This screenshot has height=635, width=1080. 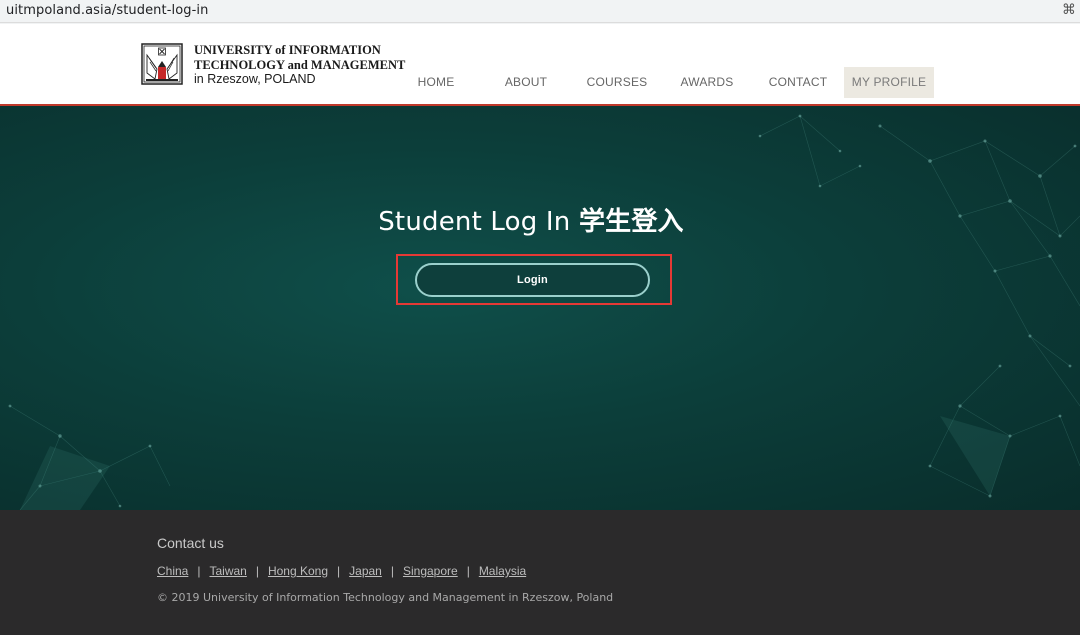 What do you see at coordinates (287, 50) in the screenshot?
I see `logo-line-1: UNIVERSITY of INFORMATION` at bounding box center [287, 50].